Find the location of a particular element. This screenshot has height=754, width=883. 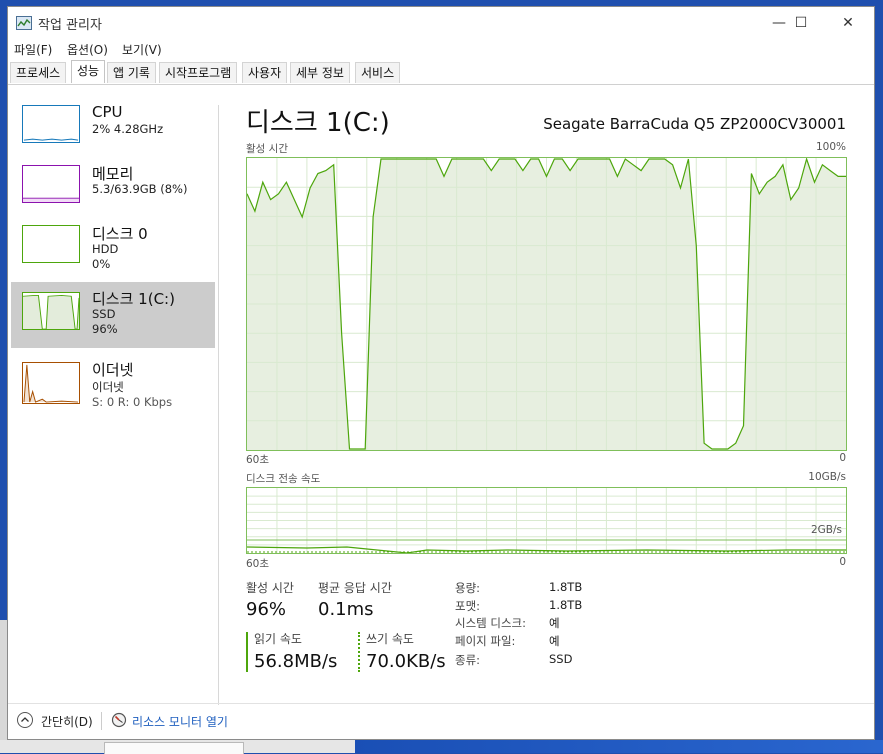

menu-view: 보기(V) is located at coordinates (142, 49).